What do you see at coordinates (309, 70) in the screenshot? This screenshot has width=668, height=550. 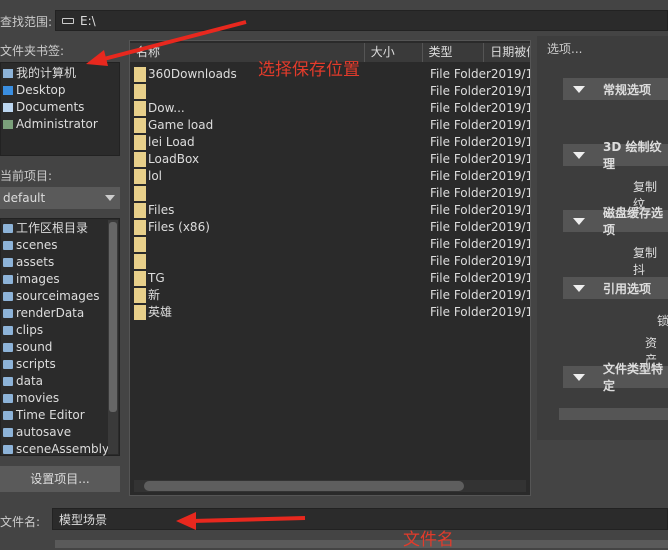 I see `annotation-location: 选择保存位置` at bounding box center [309, 70].